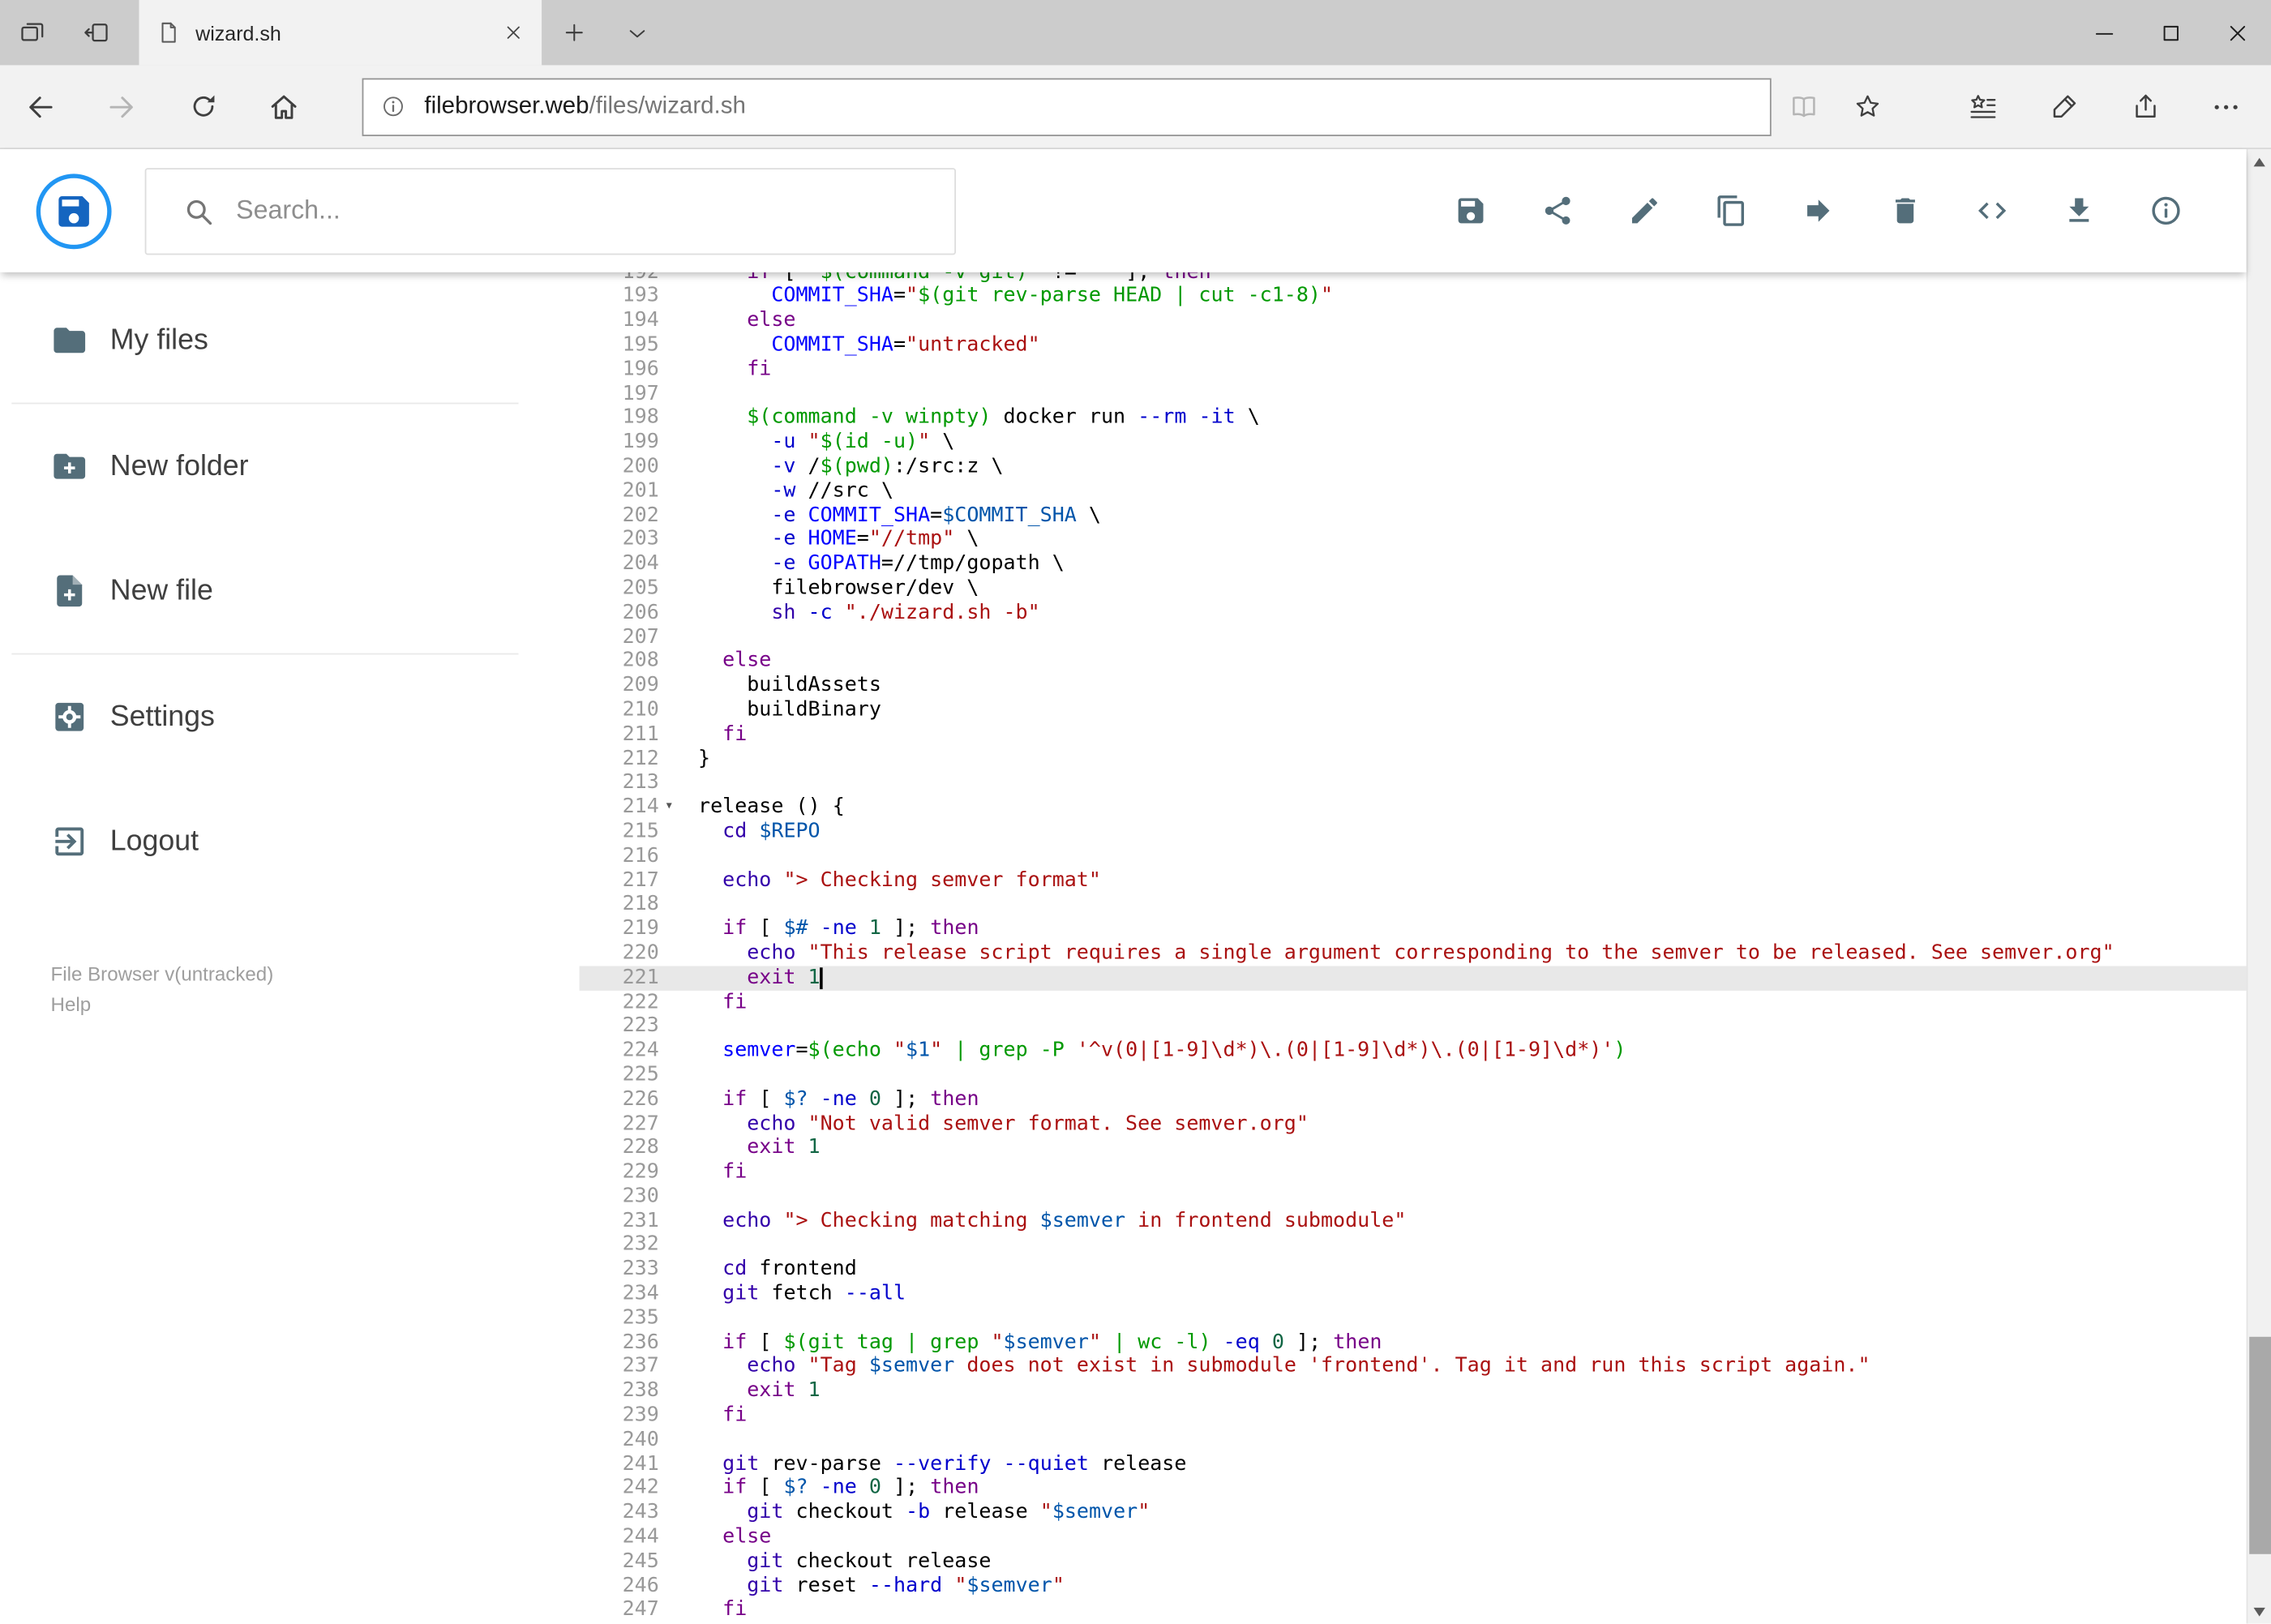 Image resolution: width=2271 pixels, height=1624 pixels. What do you see at coordinates (1414, 1318) in the screenshot?
I see `code-line: 235` at bounding box center [1414, 1318].